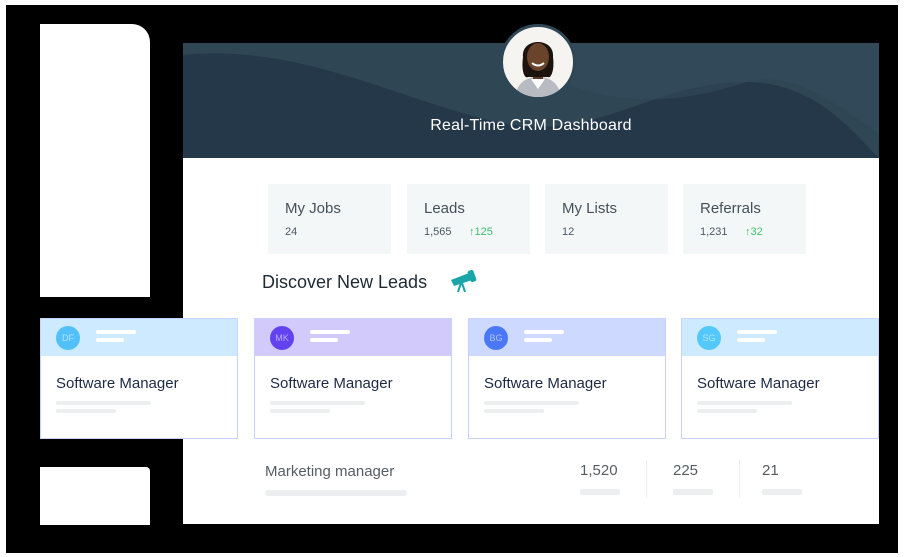  What do you see at coordinates (345, 282) in the screenshot?
I see `section-title: Discover New Leads` at bounding box center [345, 282].